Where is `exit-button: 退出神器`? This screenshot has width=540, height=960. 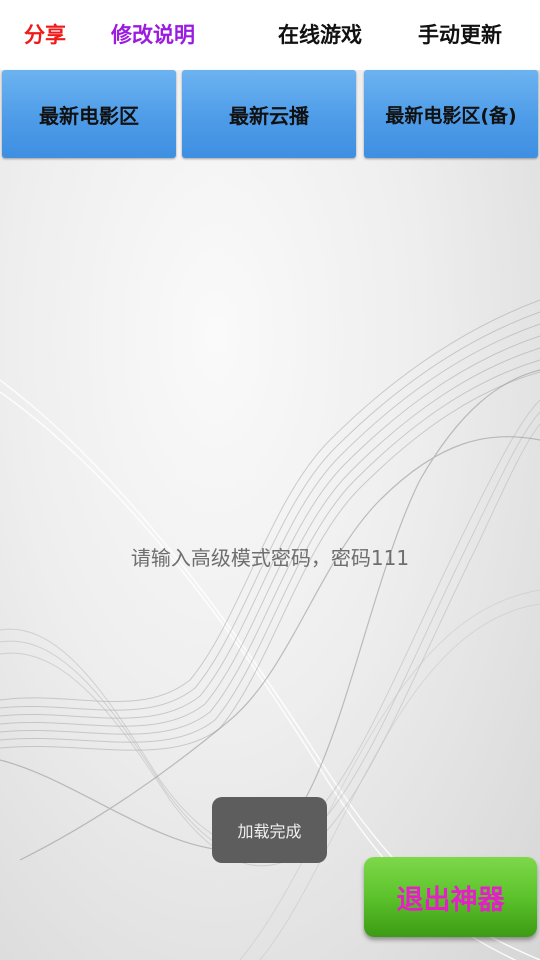 exit-button: 退出神器 is located at coordinates (450, 897).